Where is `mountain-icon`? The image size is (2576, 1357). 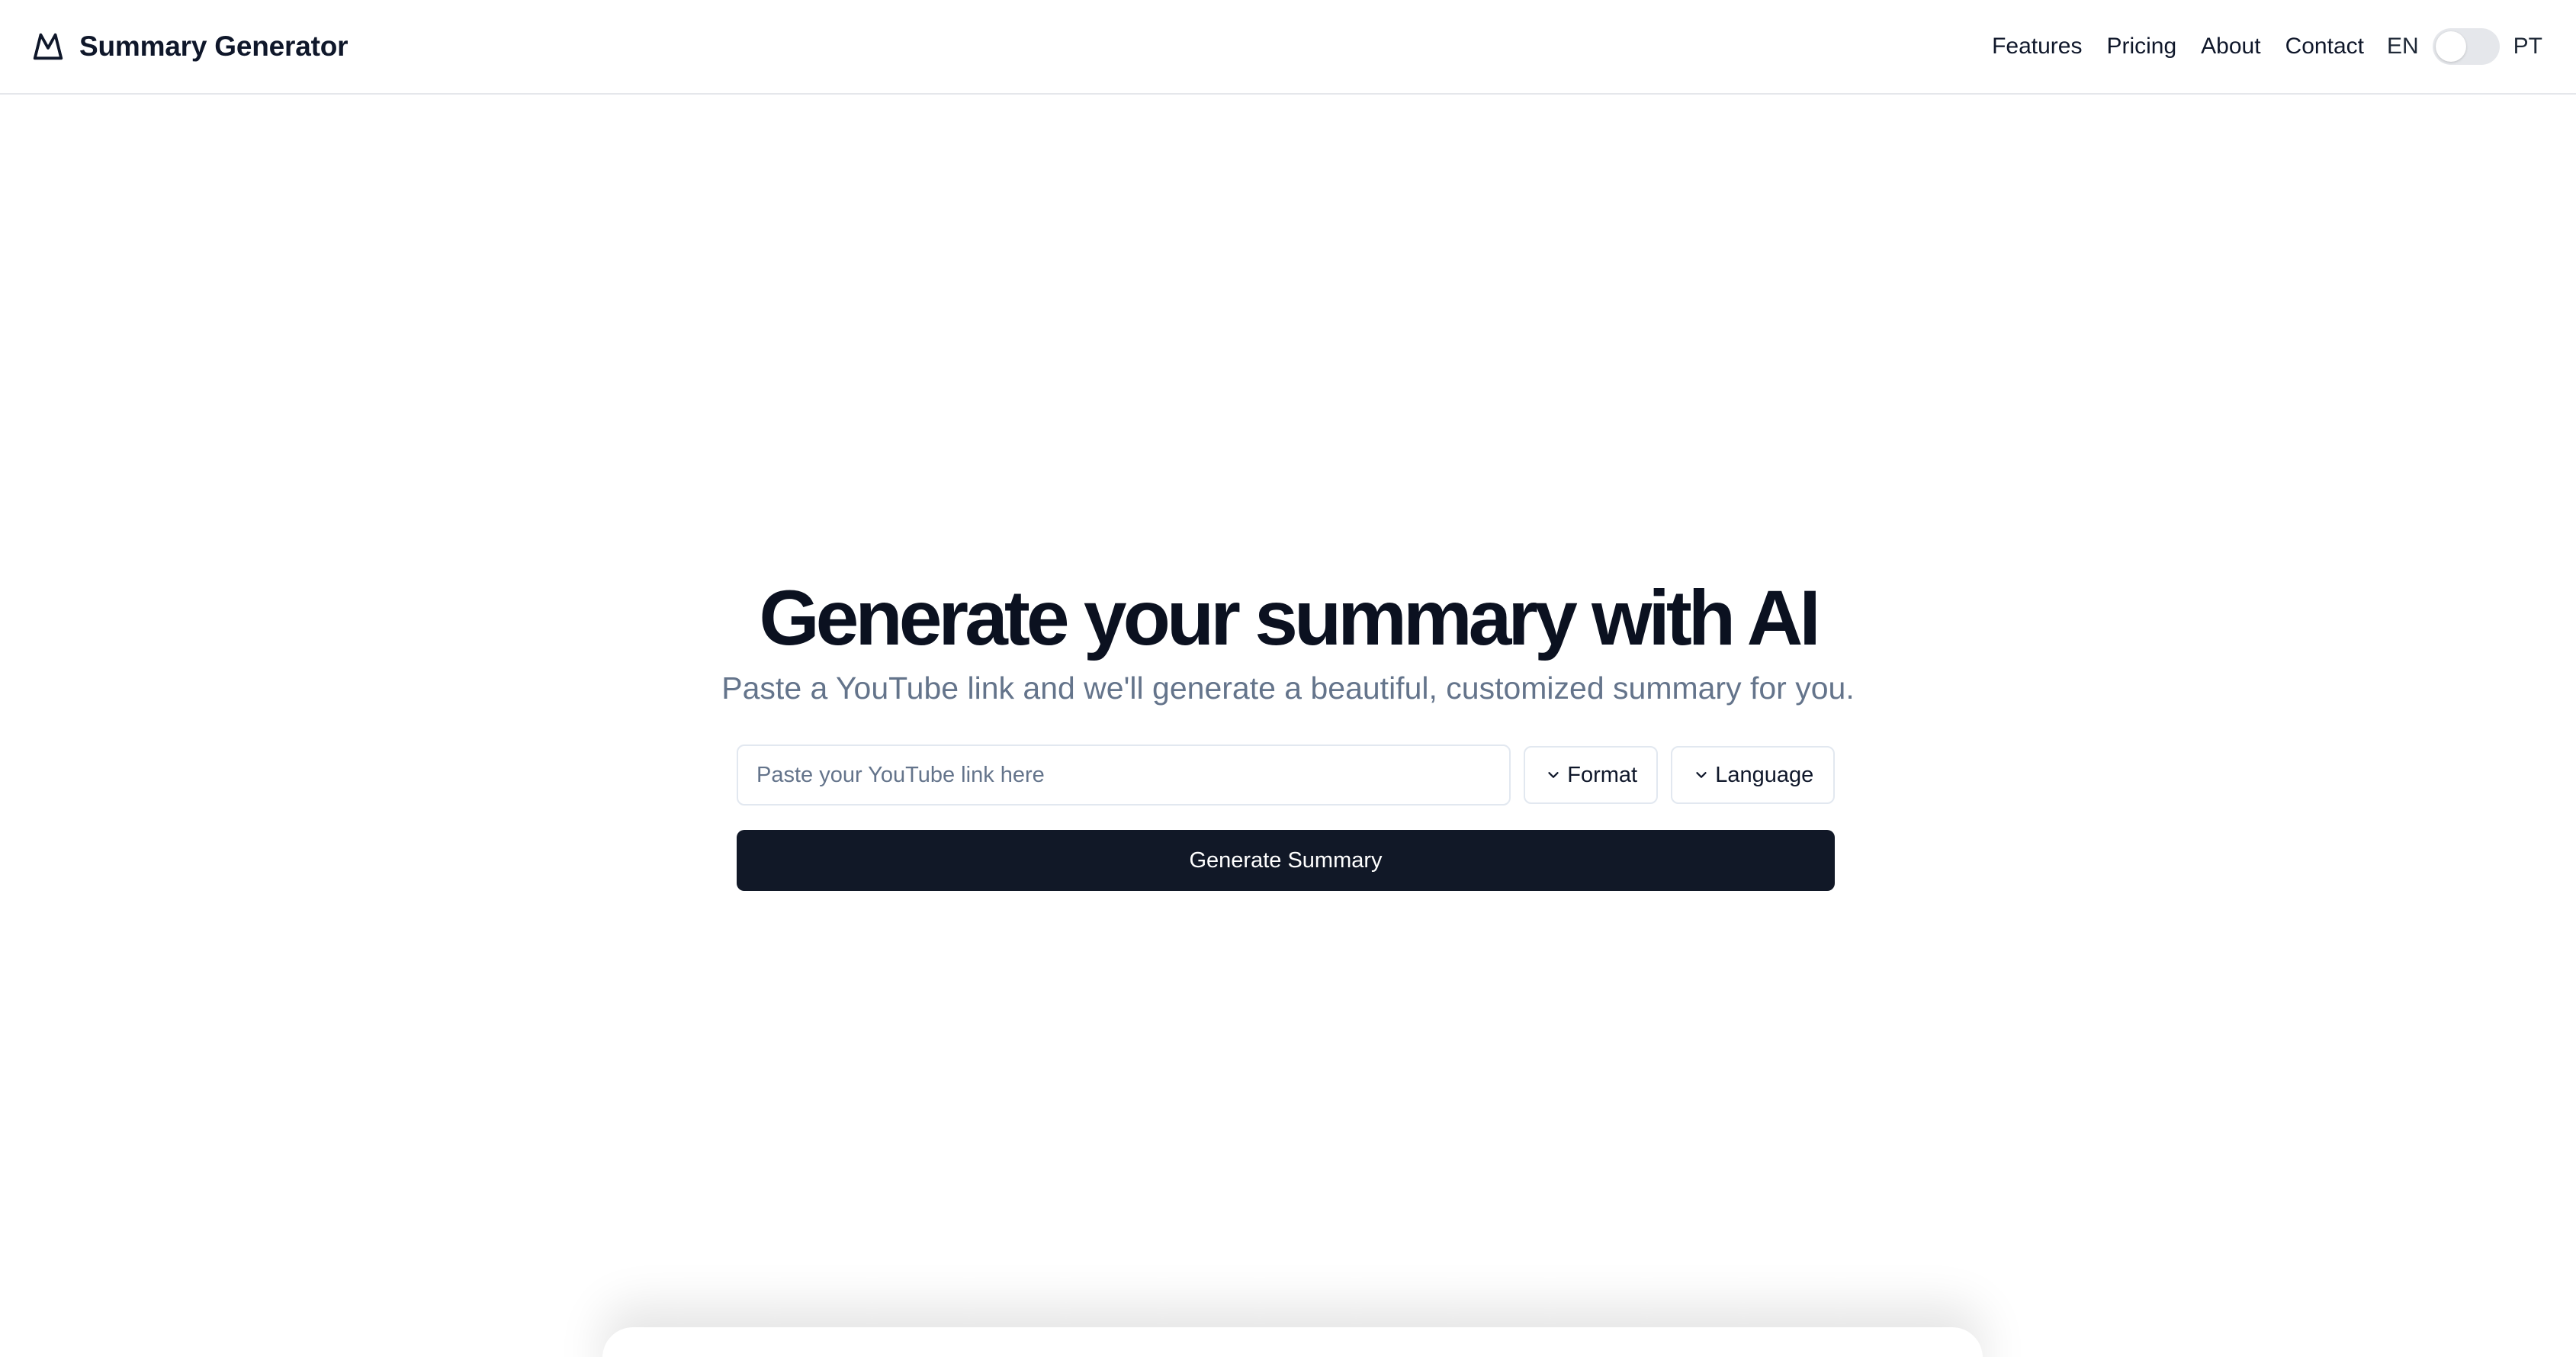 mountain-icon is located at coordinates (48, 47).